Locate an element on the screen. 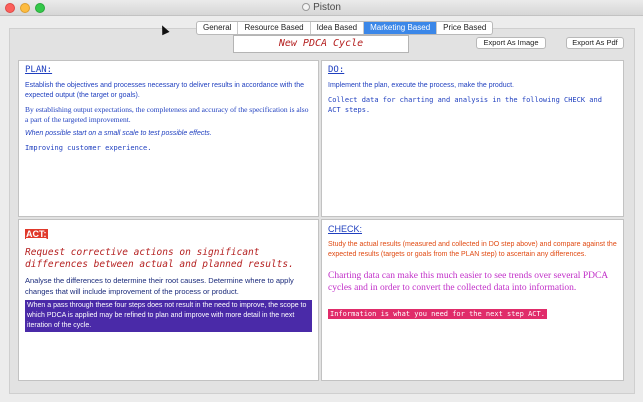 Image resolution: width=643 pixels, height=402 pixels. act-heading: ACT: is located at coordinates (36, 234).